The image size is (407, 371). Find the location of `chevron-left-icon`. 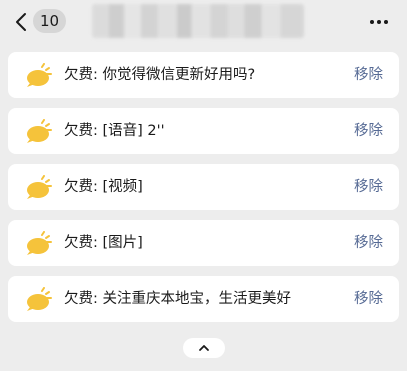

chevron-left-icon is located at coordinates (21, 22).